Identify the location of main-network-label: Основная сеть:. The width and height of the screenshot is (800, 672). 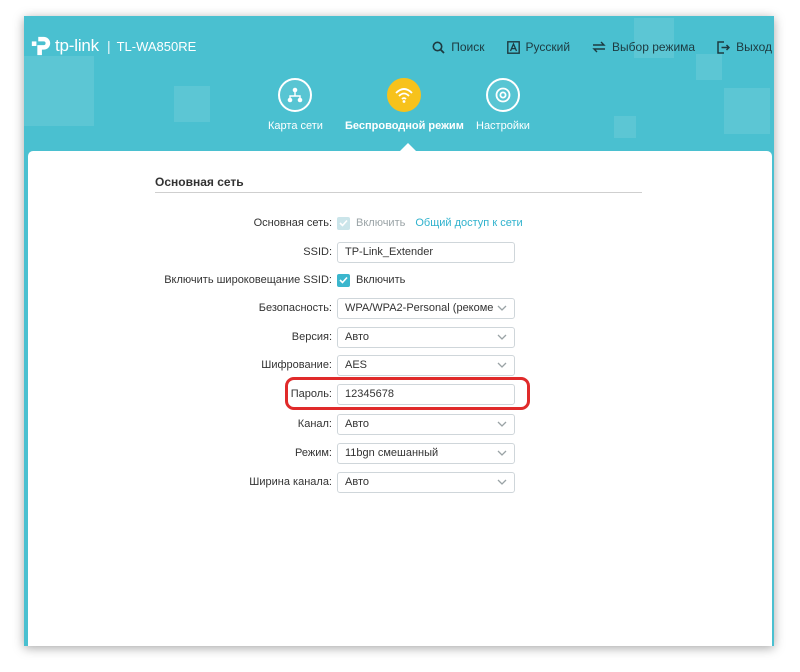
(292, 223).